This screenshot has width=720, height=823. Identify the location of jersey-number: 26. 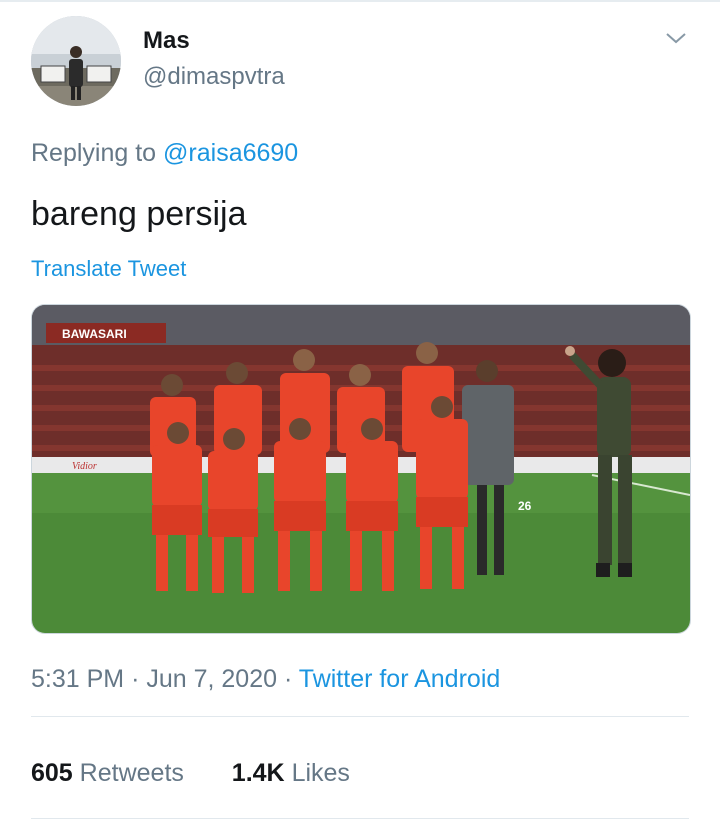
(525, 506).